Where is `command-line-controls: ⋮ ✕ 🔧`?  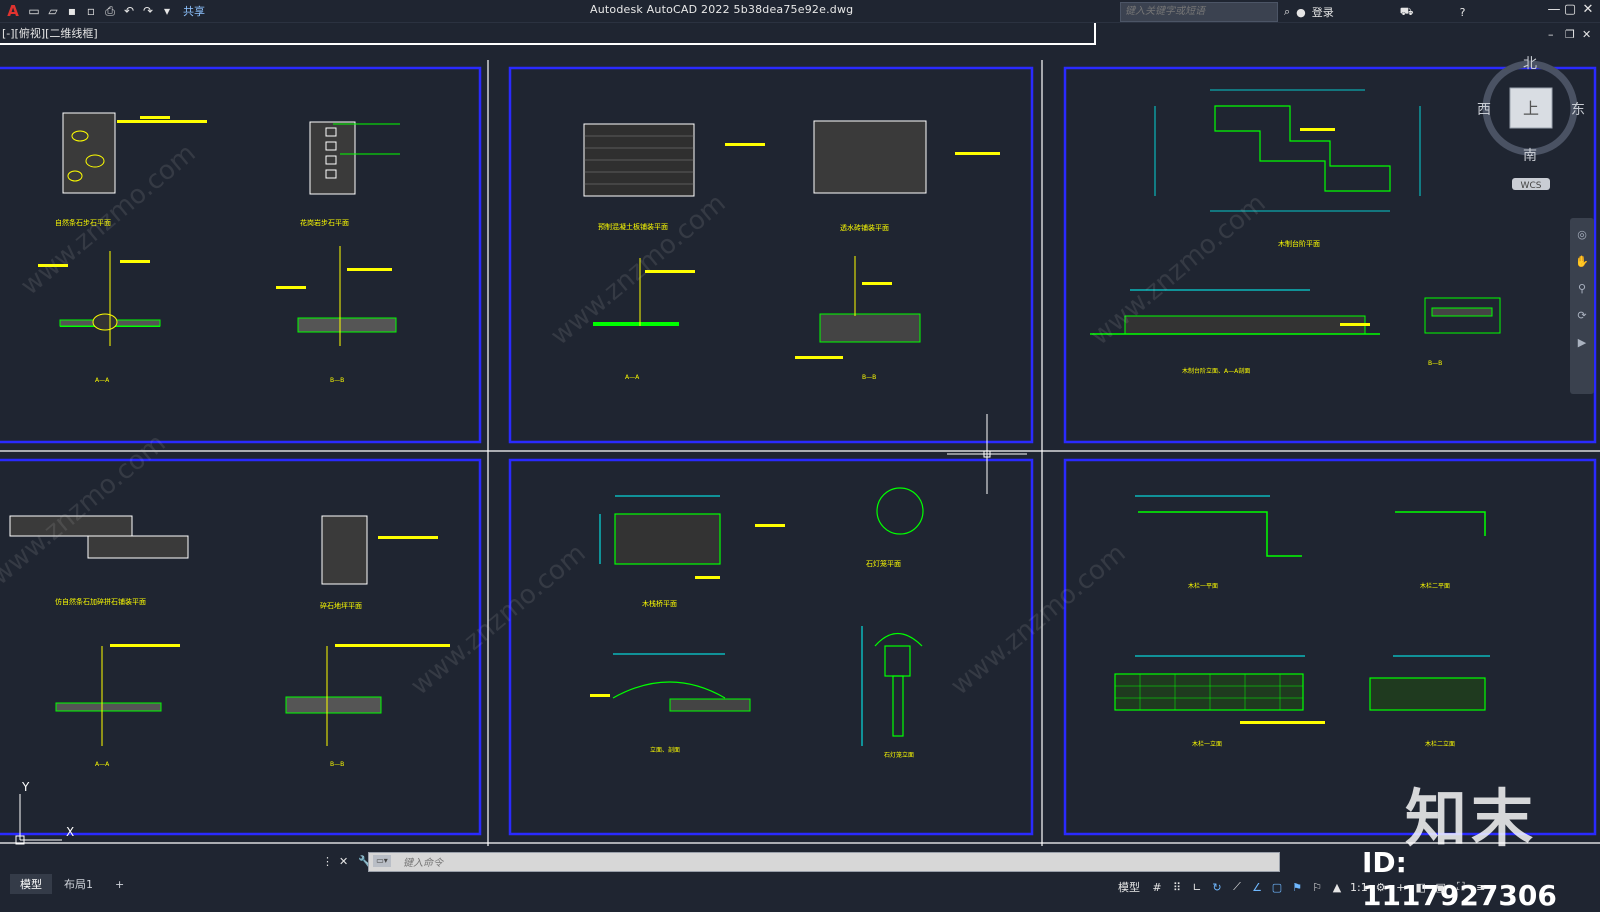 command-line-controls: ⋮ ✕ 🔧 is located at coordinates (347, 861).